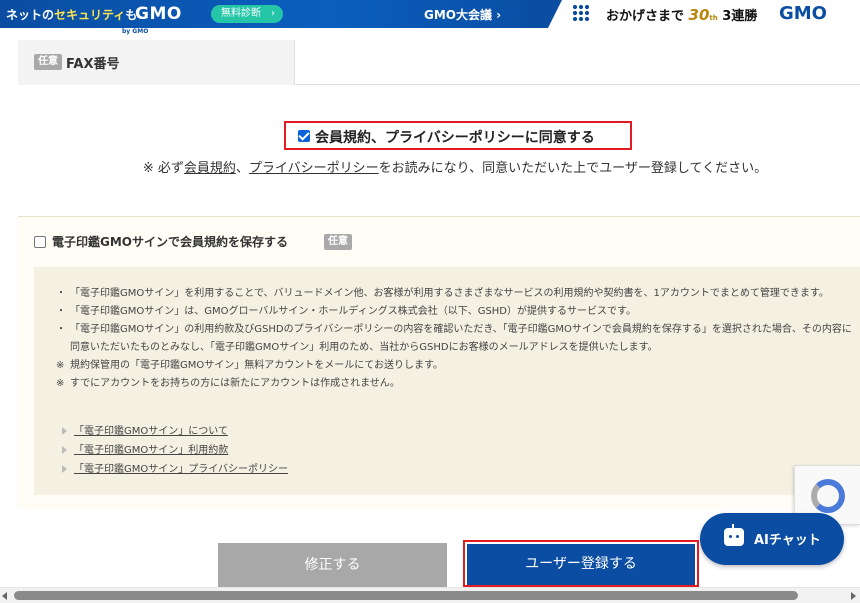 Image resolution: width=860 pixels, height=603 pixels. What do you see at coordinates (406, 595) in the screenshot?
I see `scrollbar-thumb` at bounding box center [406, 595].